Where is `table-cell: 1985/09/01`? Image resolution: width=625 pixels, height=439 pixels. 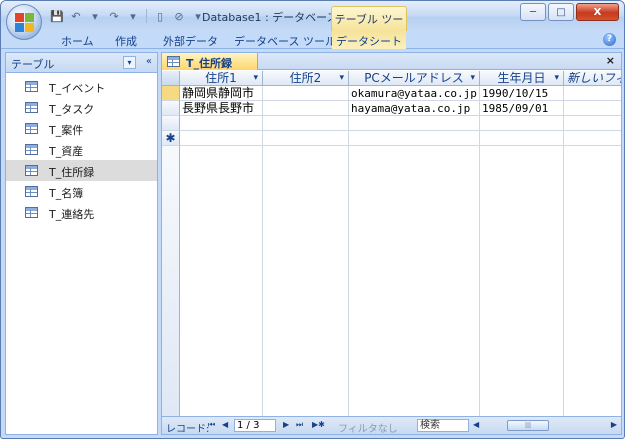 table-cell: 1985/09/01 is located at coordinates (522, 108).